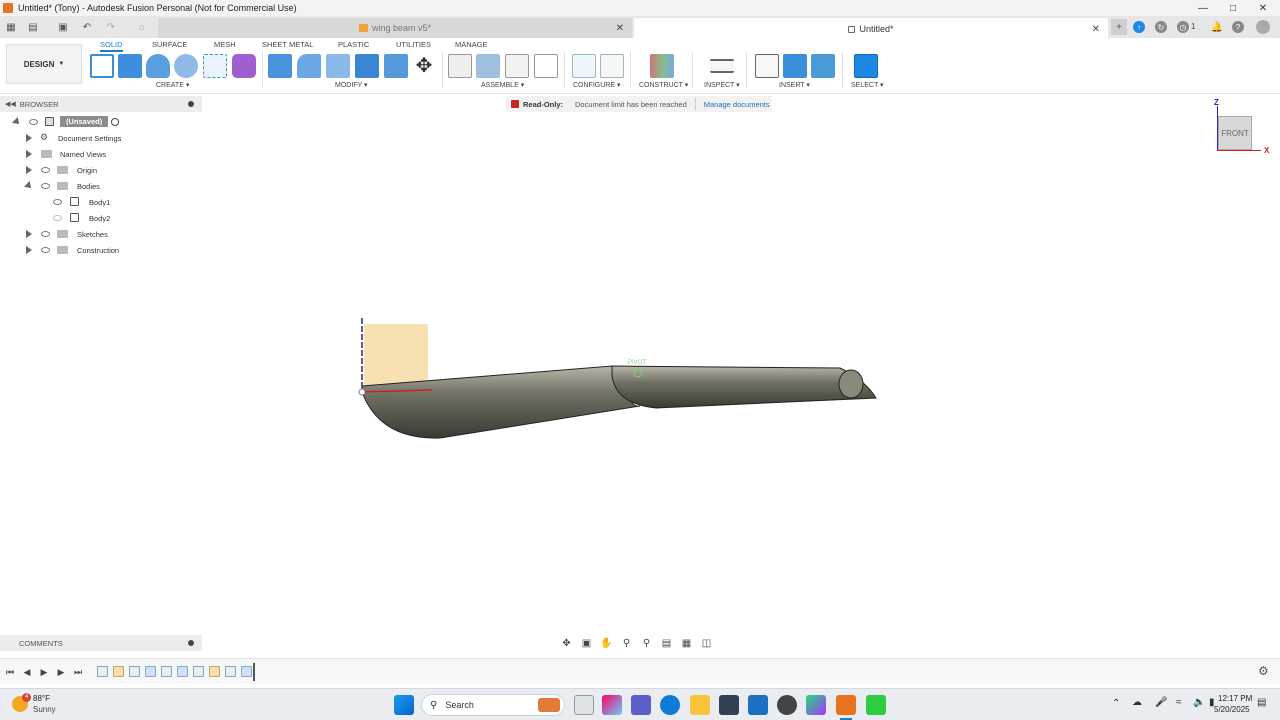 The height and width of the screenshot is (720, 1280). What do you see at coordinates (158, 66) in the screenshot?
I see `revolve-icon` at bounding box center [158, 66].